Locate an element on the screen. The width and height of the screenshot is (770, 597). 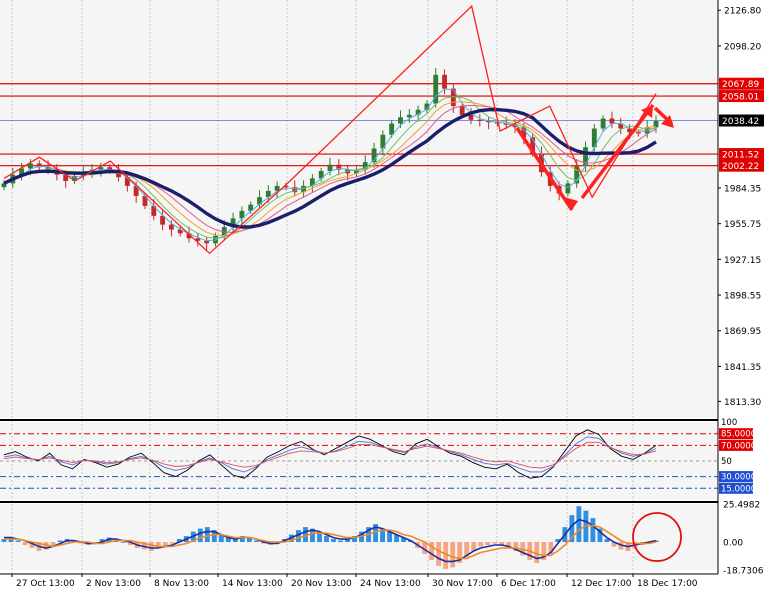
price-level-label: 2067.89 is located at coordinates (740, 85).